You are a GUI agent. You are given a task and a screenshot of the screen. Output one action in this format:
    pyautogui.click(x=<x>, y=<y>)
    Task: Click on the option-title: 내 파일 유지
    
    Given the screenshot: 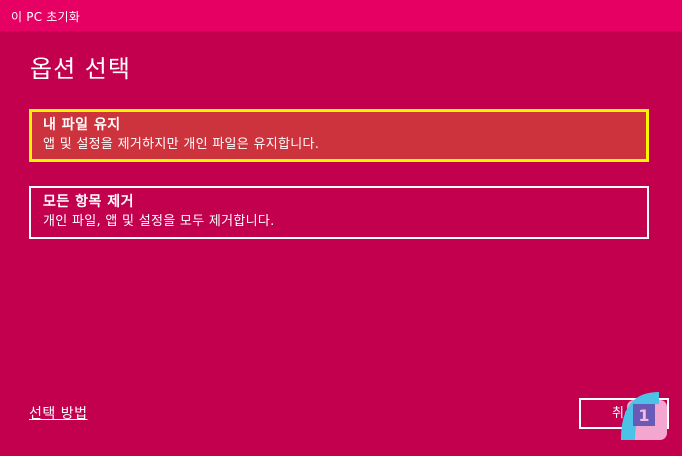 What is the action you would take?
    pyautogui.click(x=82, y=125)
    